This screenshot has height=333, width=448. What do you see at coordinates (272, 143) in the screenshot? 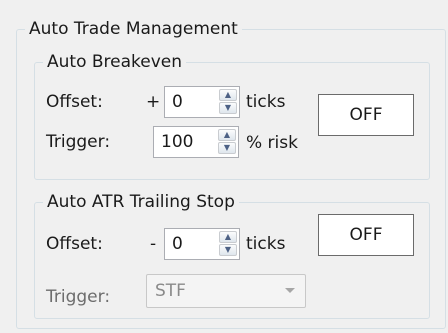
I see `breakeven-trigger-unit: % risk` at bounding box center [272, 143].